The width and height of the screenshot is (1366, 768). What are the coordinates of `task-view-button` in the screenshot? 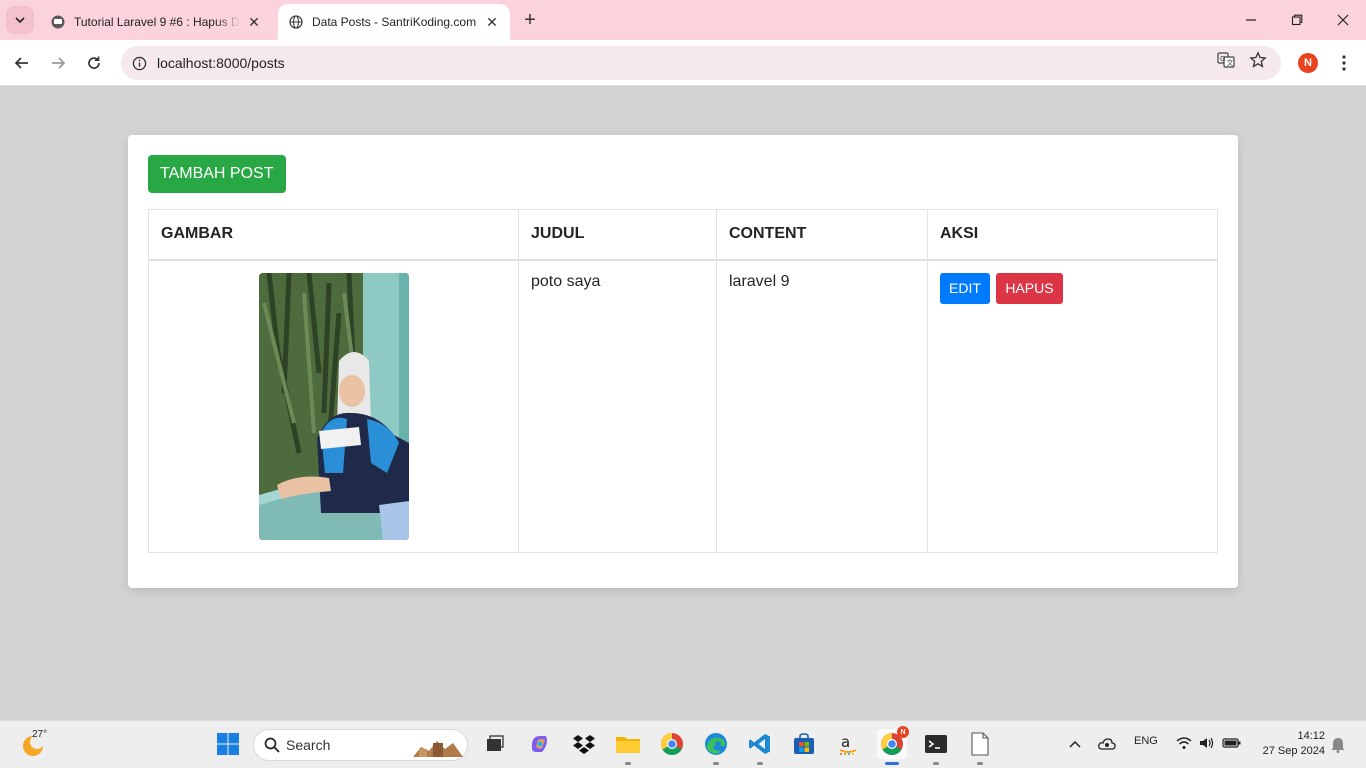 It's located at (494, 744).